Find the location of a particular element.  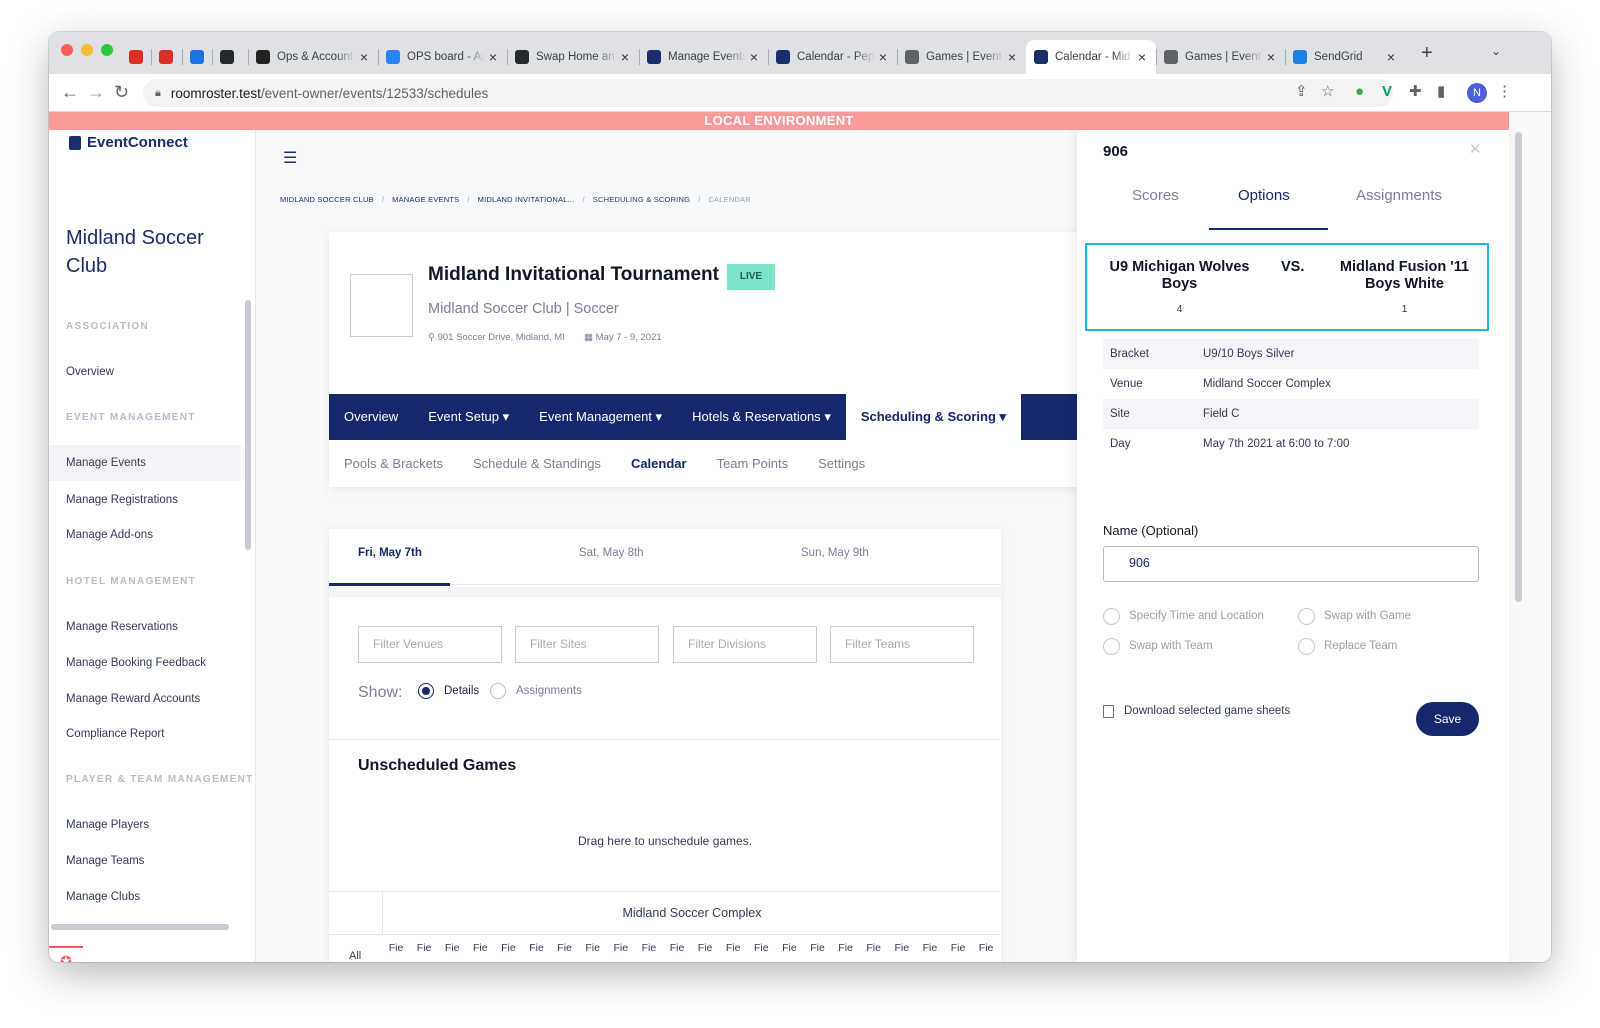

side-panel-icon: ▮ is located at coordinates (1441, 92).